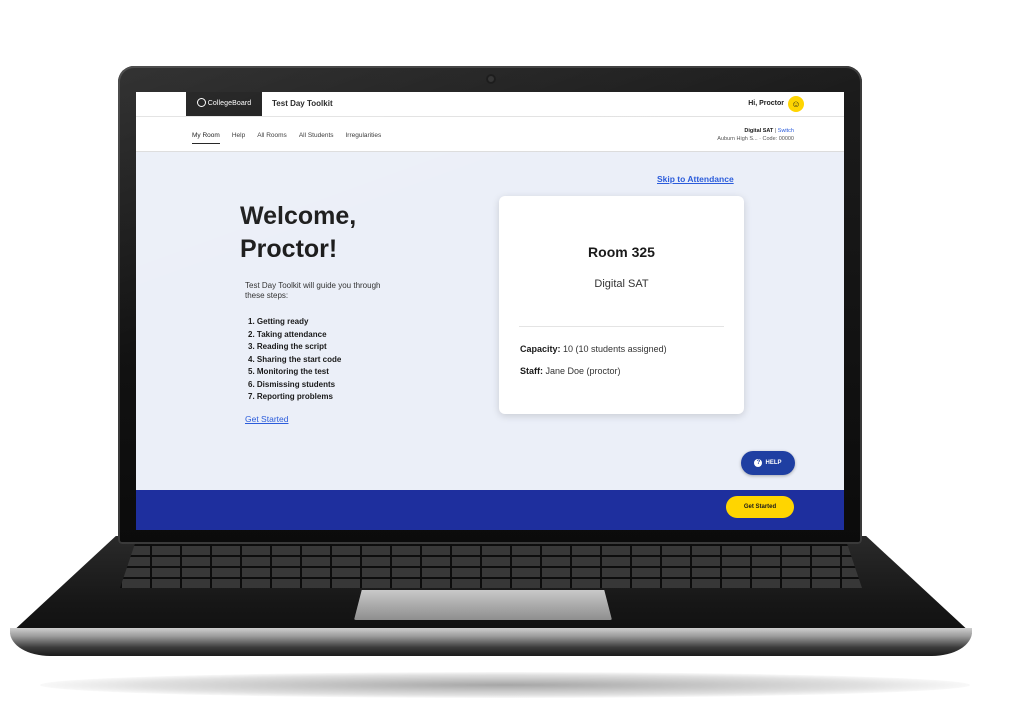 Image resolution: width=1020 pixels, height=714 pixels. I want to click on tab-help: Help, so click(238, 138).